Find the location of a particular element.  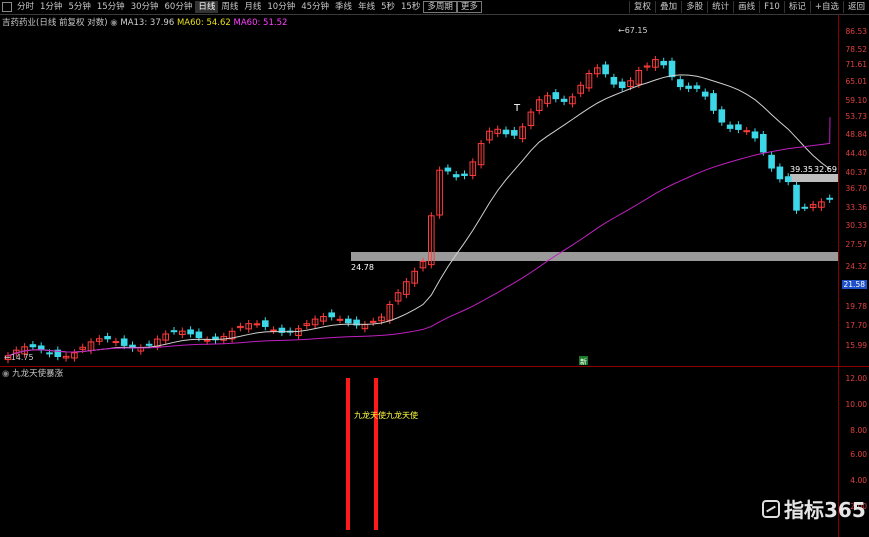

period-tab: 月线 is located at coordinates (252, 7).